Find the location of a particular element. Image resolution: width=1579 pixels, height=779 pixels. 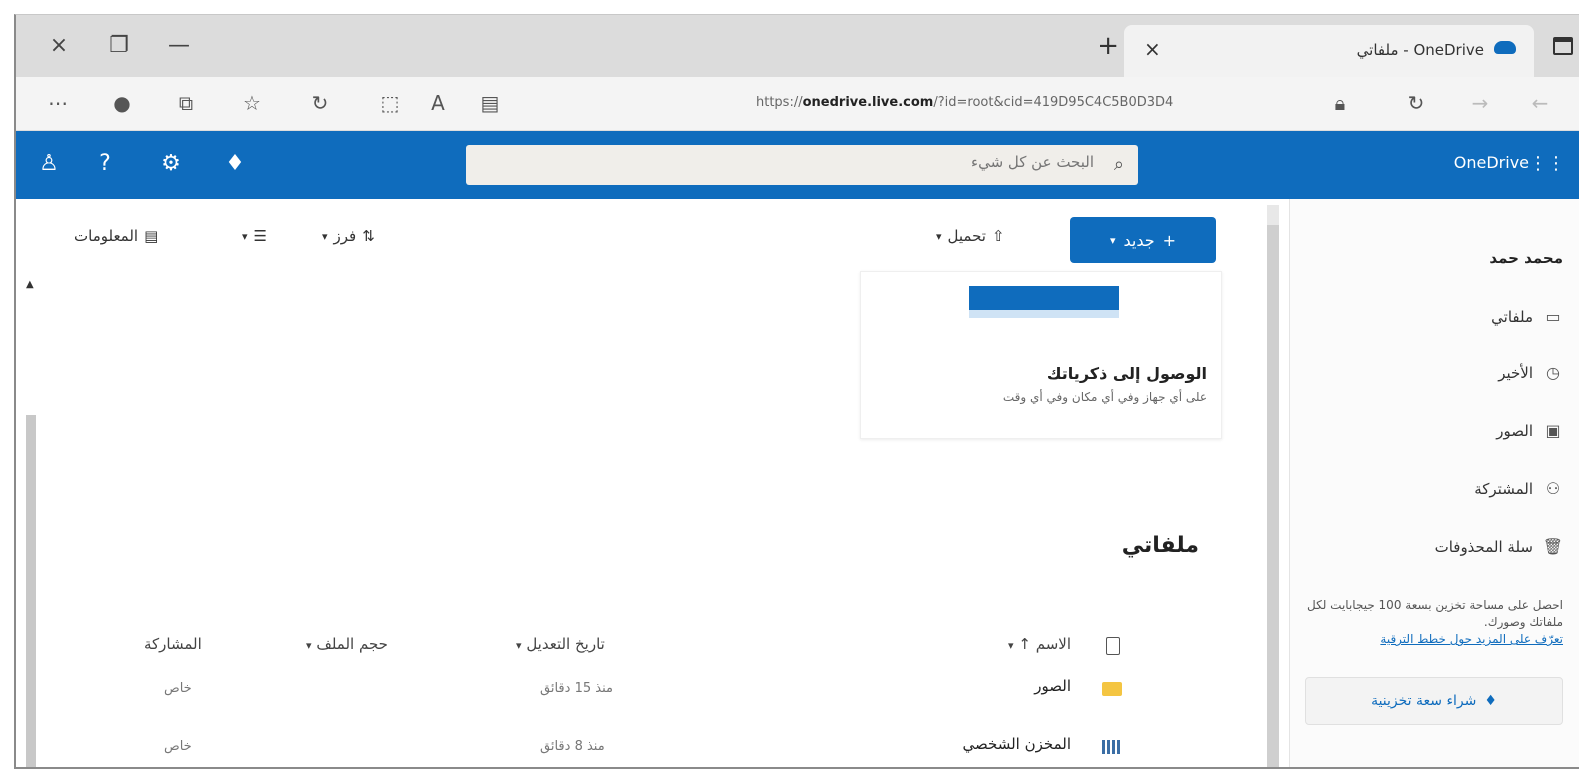

nav-item-label: سلة المحذوفات is located at coordinates (1483, 546).